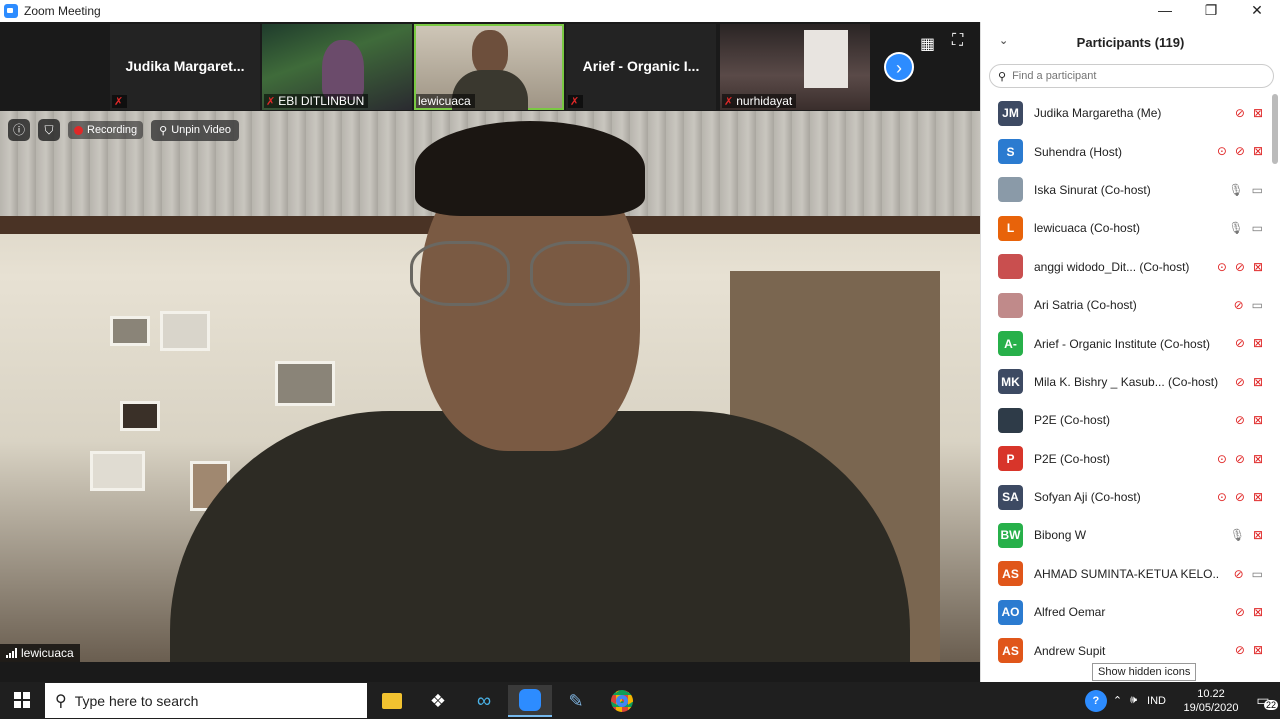 This screenshot has width=1280, height=719. I want to click on participant-row: Iska Sinurat (Co-host) 🎙 ▭, so click(1125, 190).